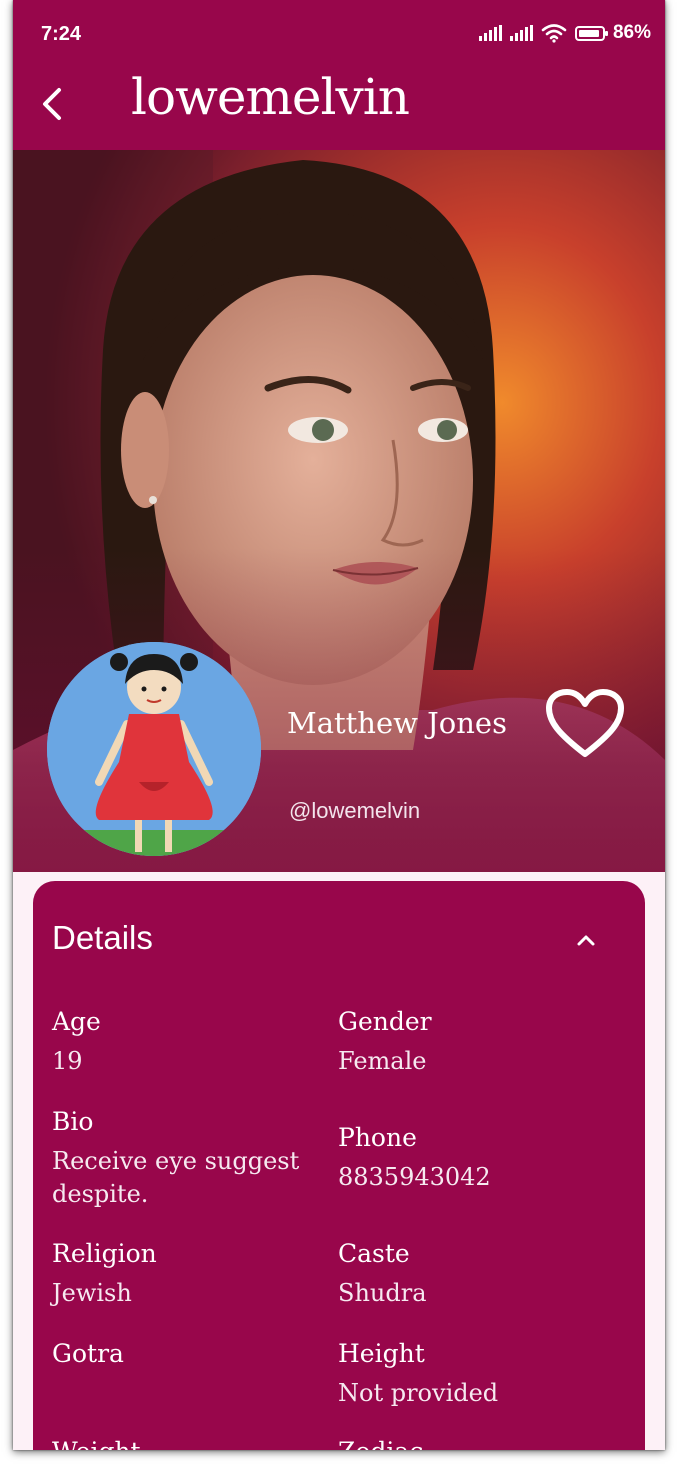 This screenshot has height=1474, width=678. Describe the element at coordinates (76, 1021) in the screenshot. I see `age-label: Age` at that location.